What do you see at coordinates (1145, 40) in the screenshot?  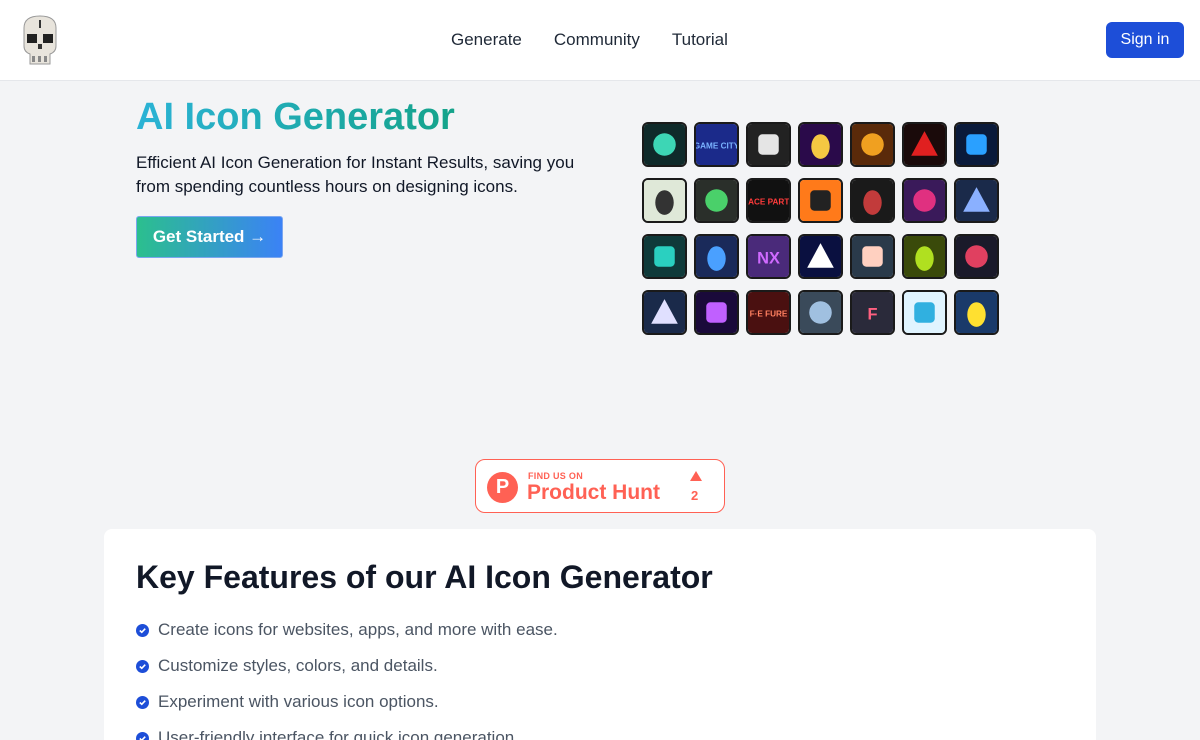 I see `sign-in-button: Sign in` at bounding box center [1145, 40].